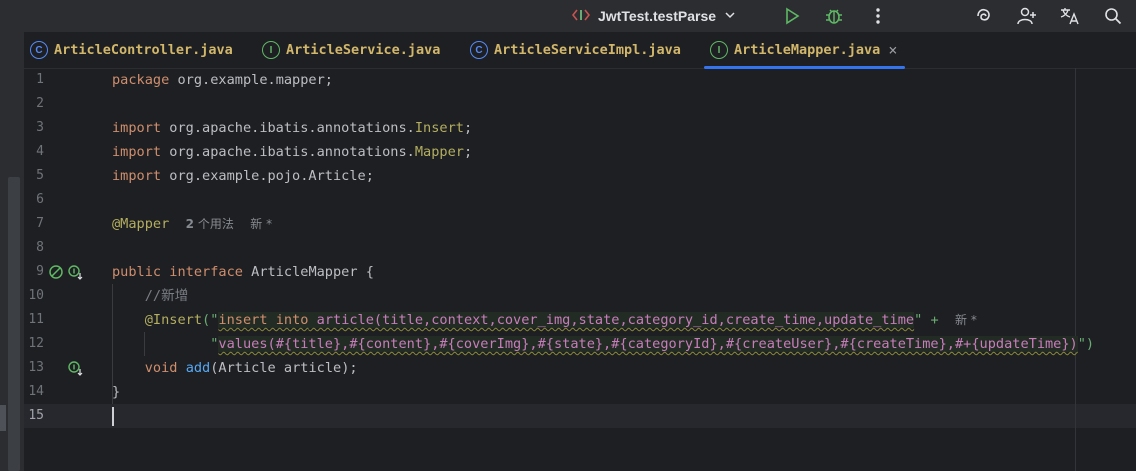 The width and height of the screenshot is (1136, 471). What do you see at coordinates (568, 16) in the screenshot?
I see `top-toolbar: JwtTest.testParse` at bounding box center [568, 16].